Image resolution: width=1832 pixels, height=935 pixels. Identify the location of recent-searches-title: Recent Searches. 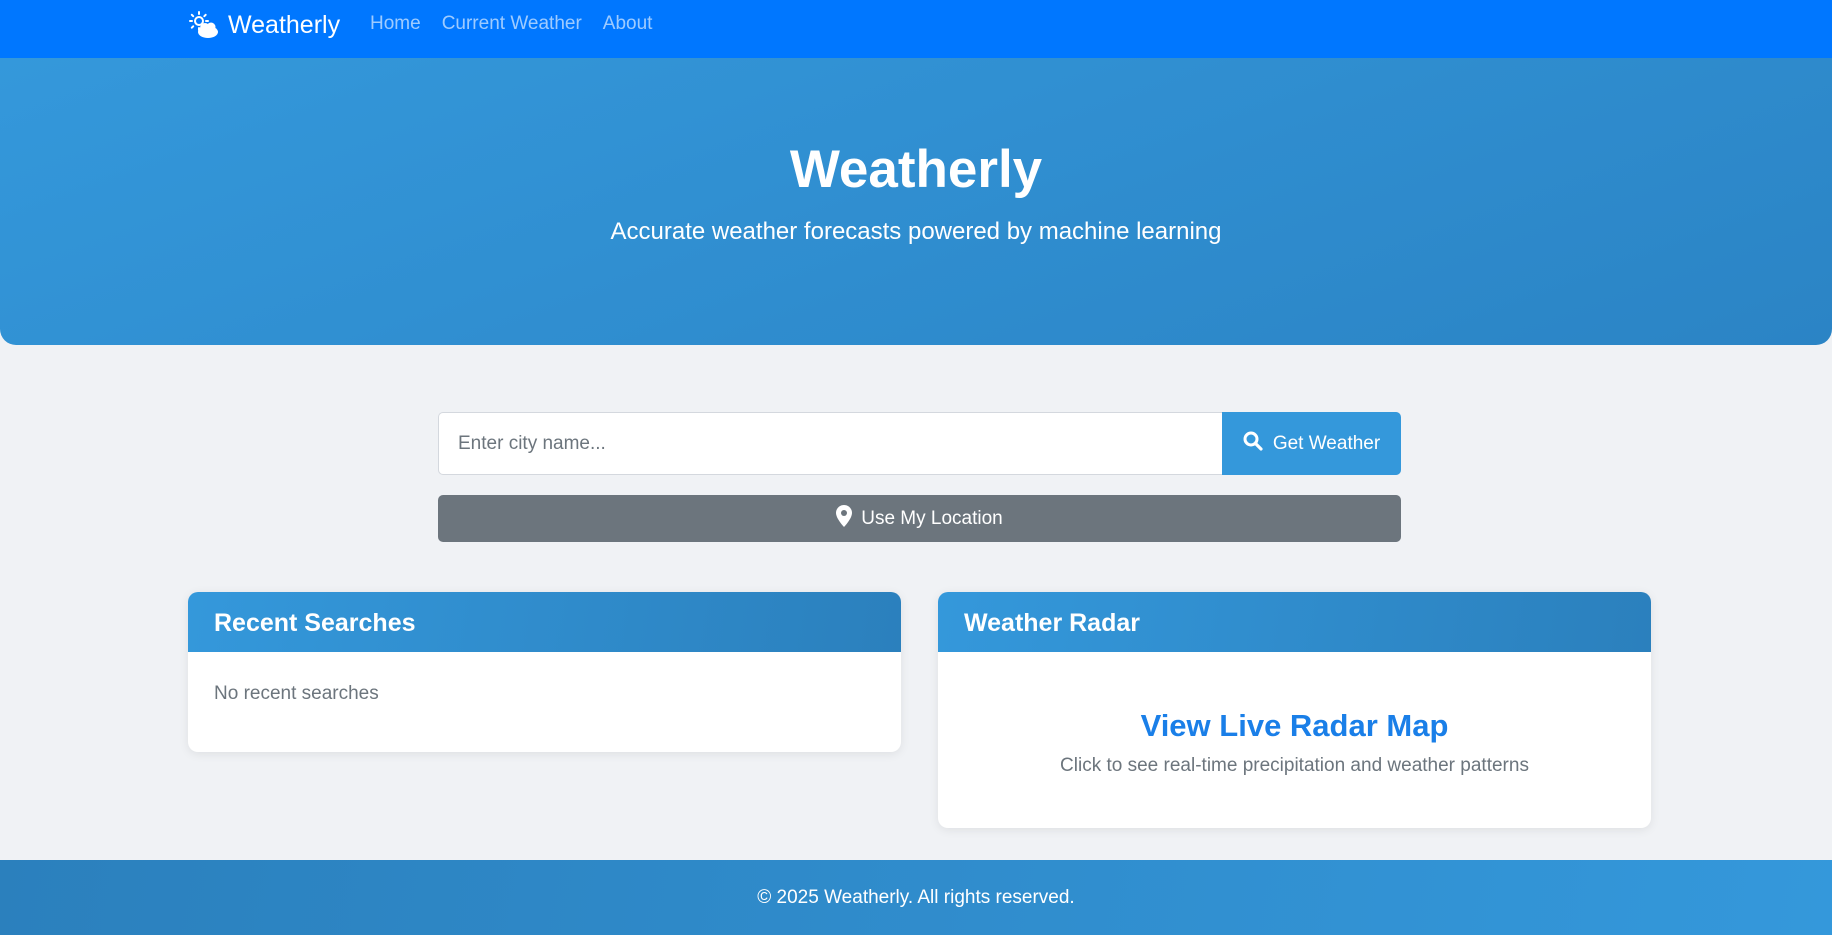
(544, 622).